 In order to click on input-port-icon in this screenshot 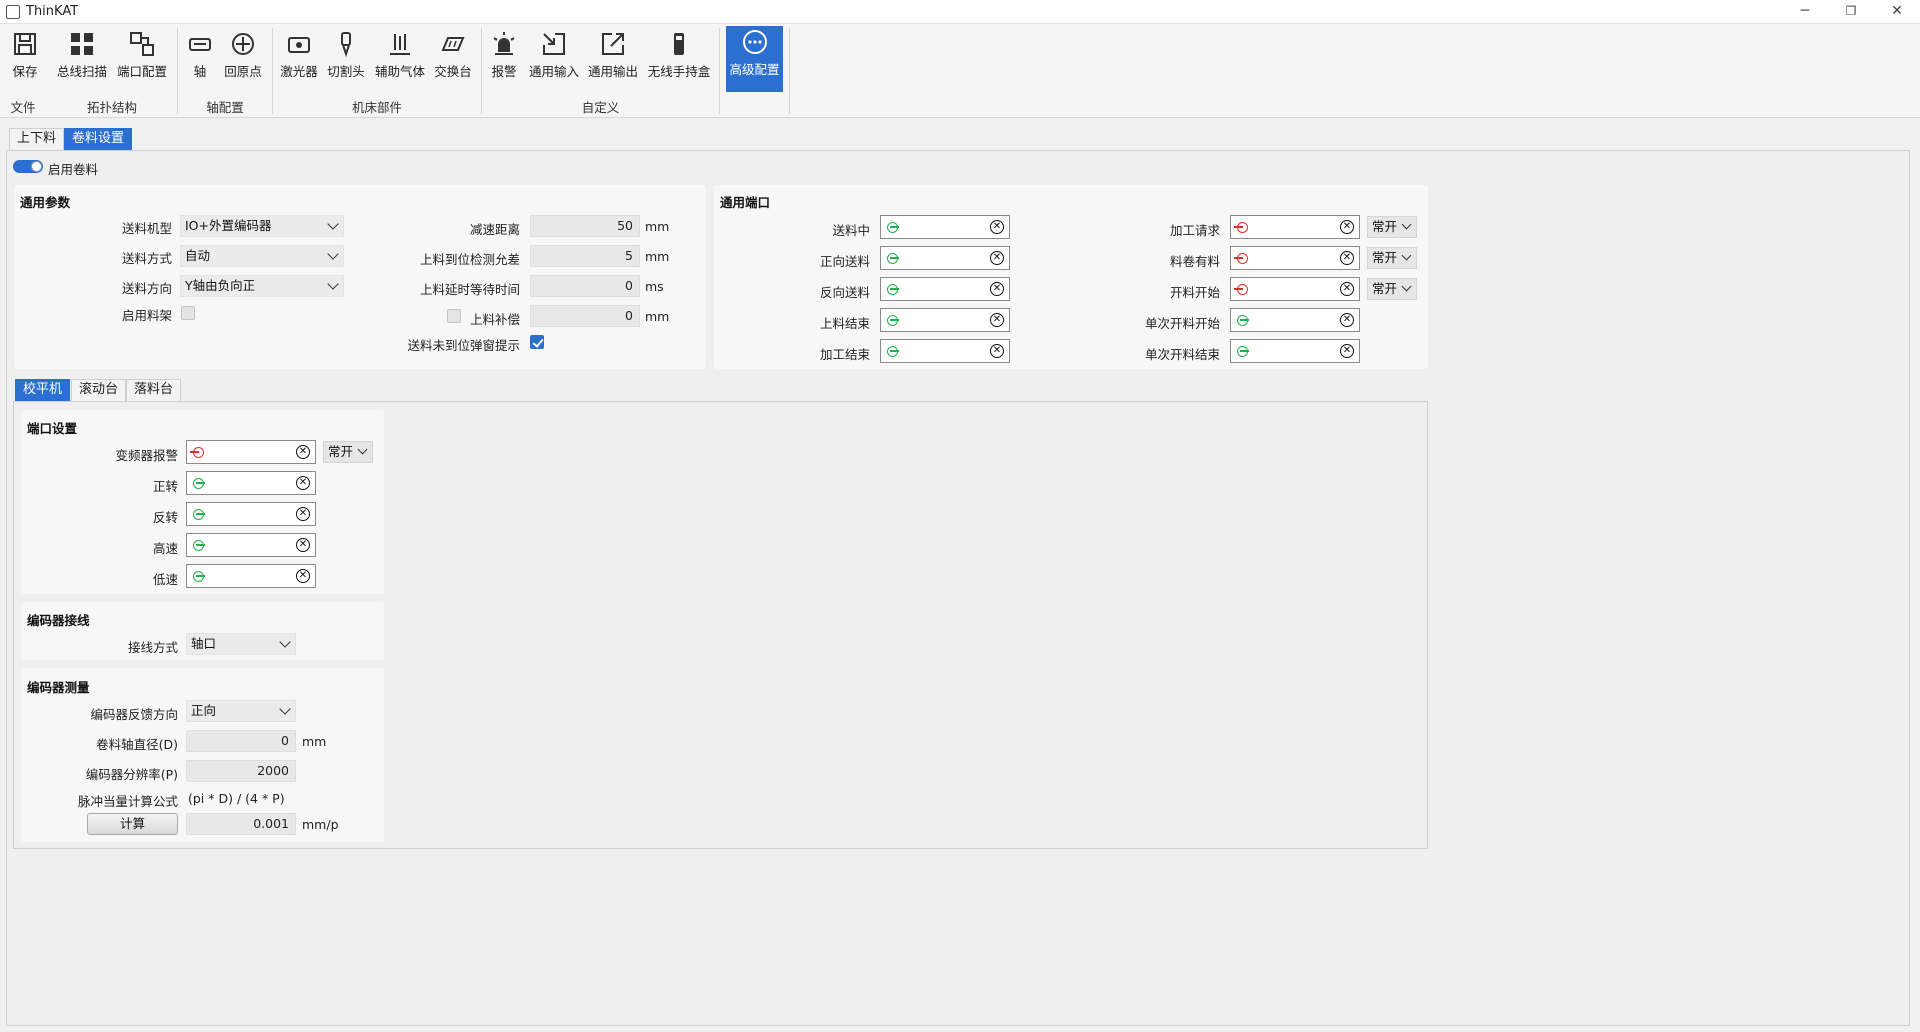, I will do `click(197, 452)`.